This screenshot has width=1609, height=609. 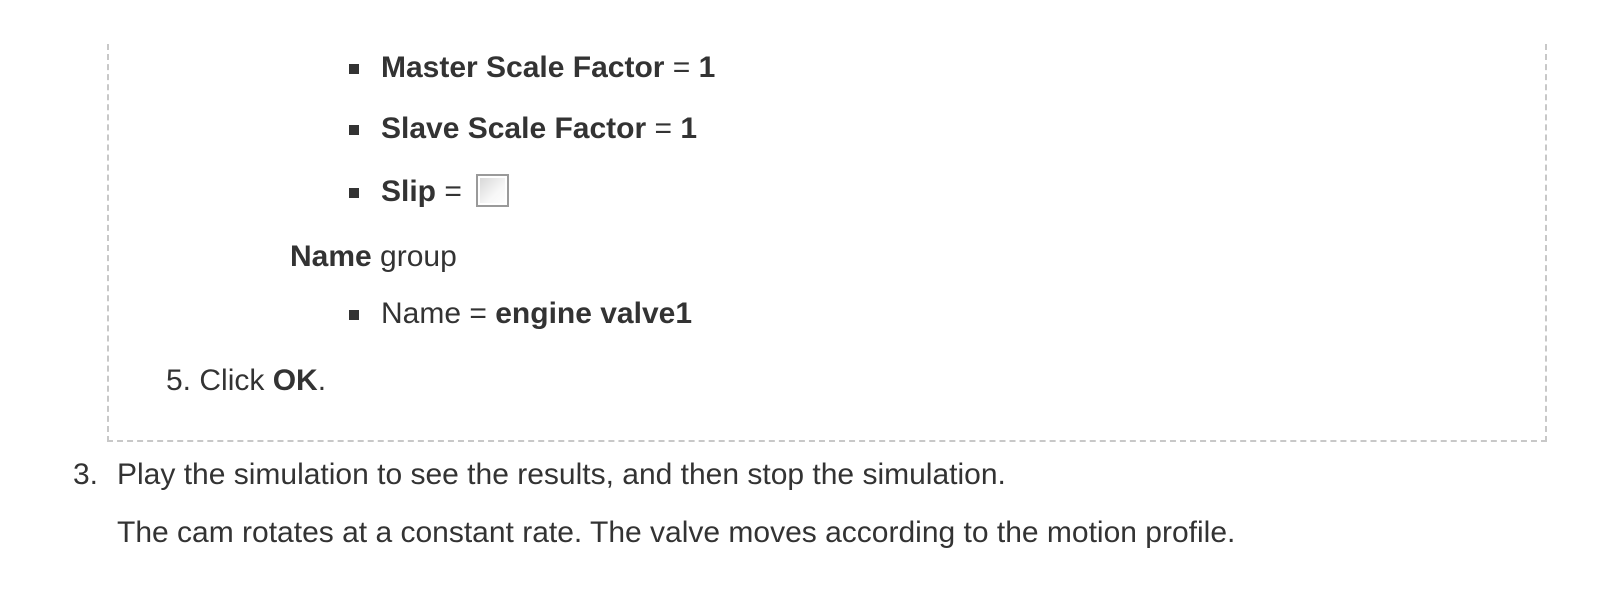 I want to click on slip-item: Slip =, so click(x=445, y=191).